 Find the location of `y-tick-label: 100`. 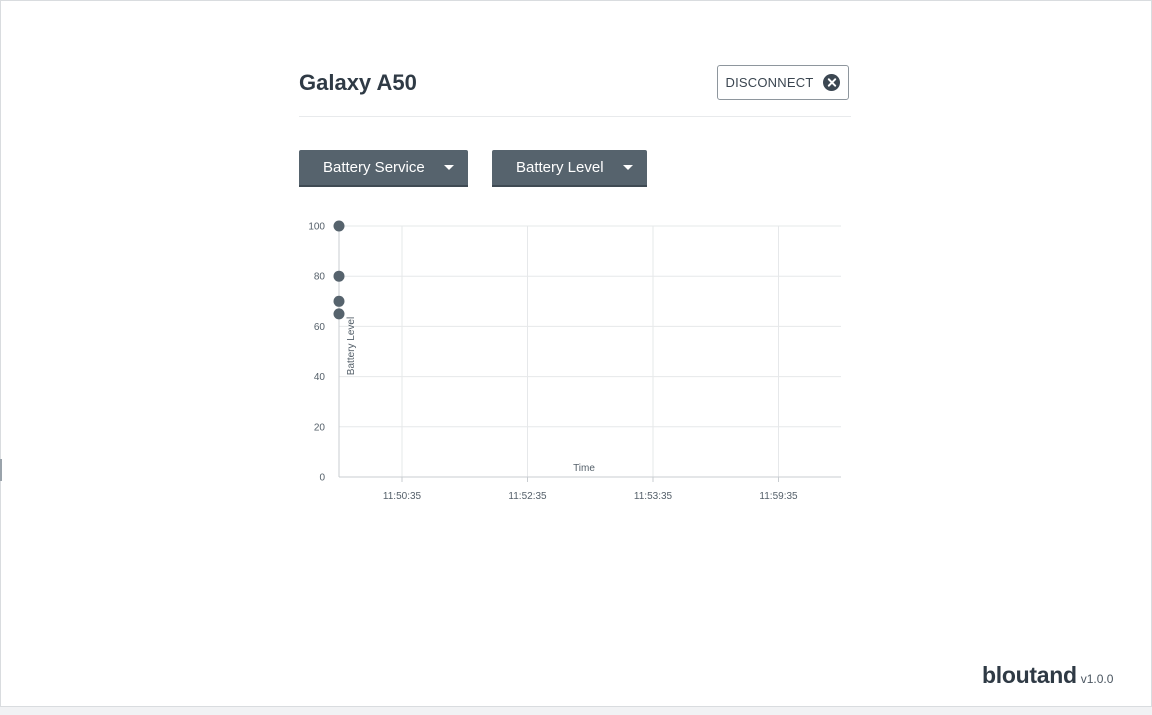

y-tick-label: 100 is located at coordinates (316, 227).